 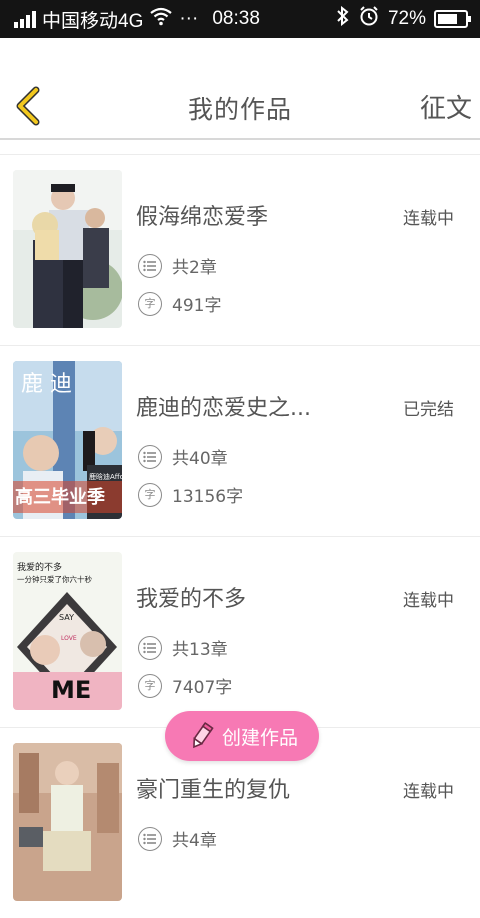 What do you see at coordinates (239, 109) in the screenshot?
I see `page-title: 我的作品` at bounding box center [239, 109].